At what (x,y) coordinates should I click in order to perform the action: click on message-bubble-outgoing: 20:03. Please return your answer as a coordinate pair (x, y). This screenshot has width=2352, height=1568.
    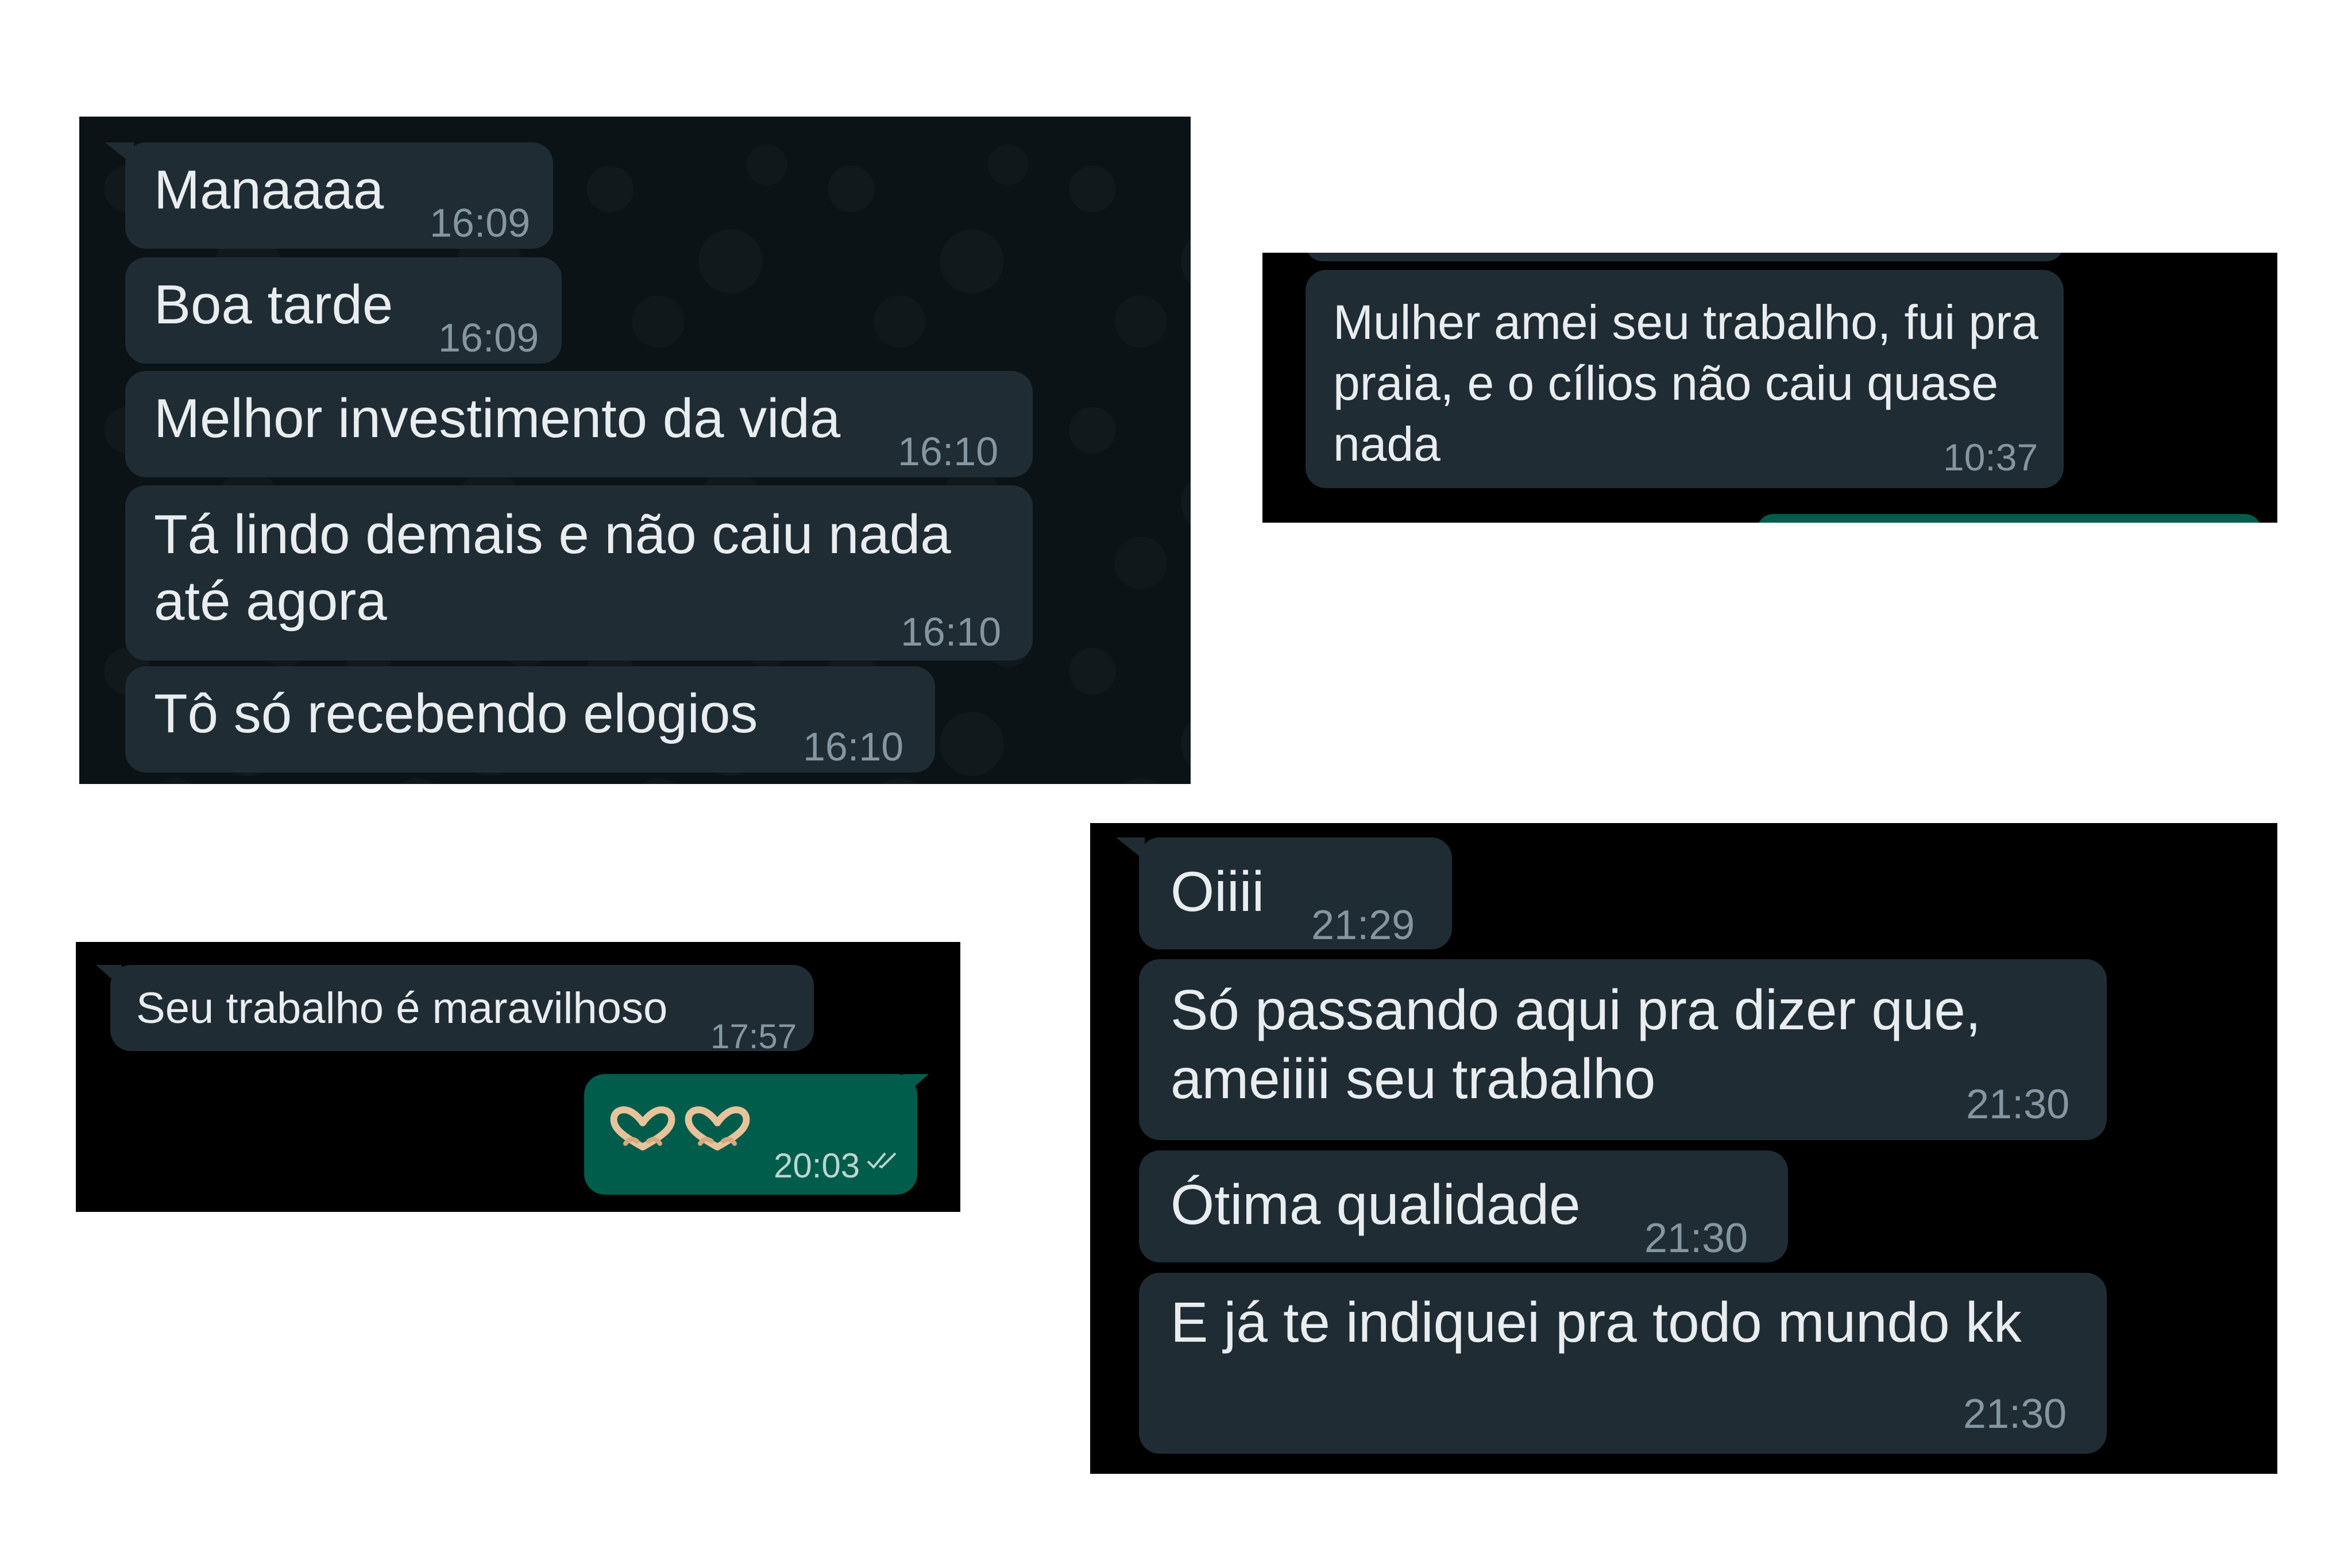
    Looking at the image, I should click on (750, 1134).